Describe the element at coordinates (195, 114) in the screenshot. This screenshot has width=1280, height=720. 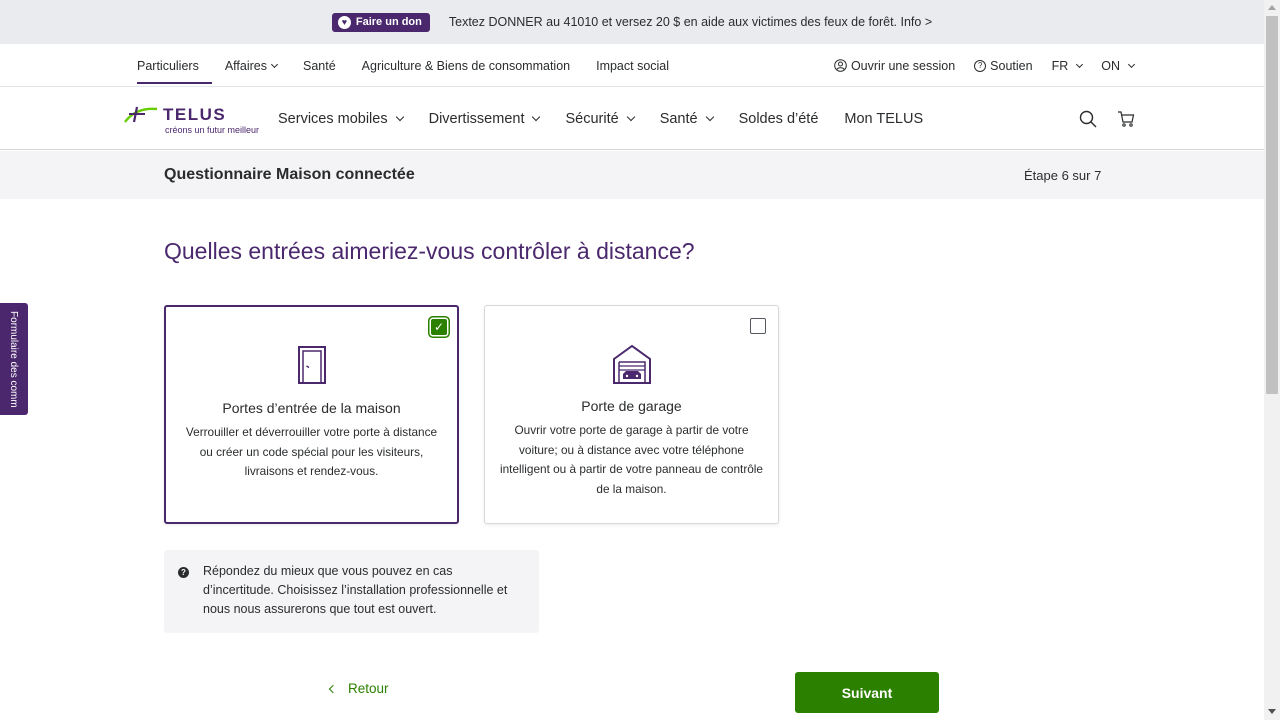
I see `logo-wordmark: TELUS` at that location.